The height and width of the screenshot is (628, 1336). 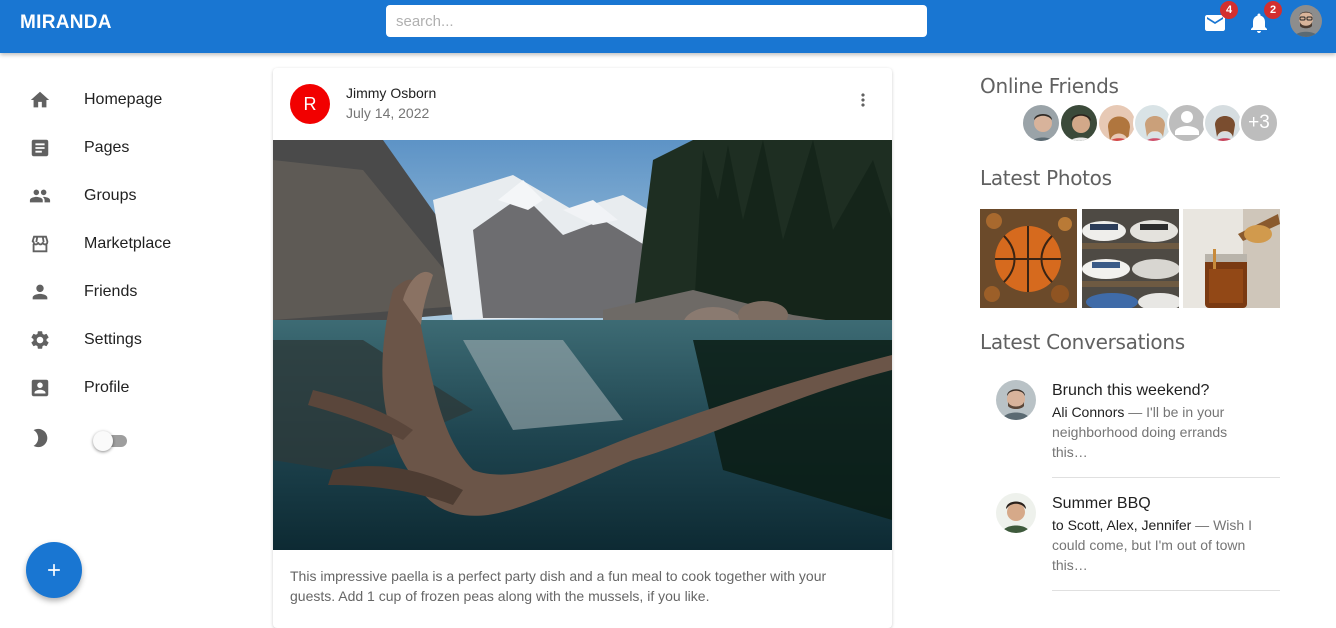 What do you see at coordinates (113, 339) in the screenshot?
I see `sidebar-item-label: Settings` at bounding box center [113, 339].